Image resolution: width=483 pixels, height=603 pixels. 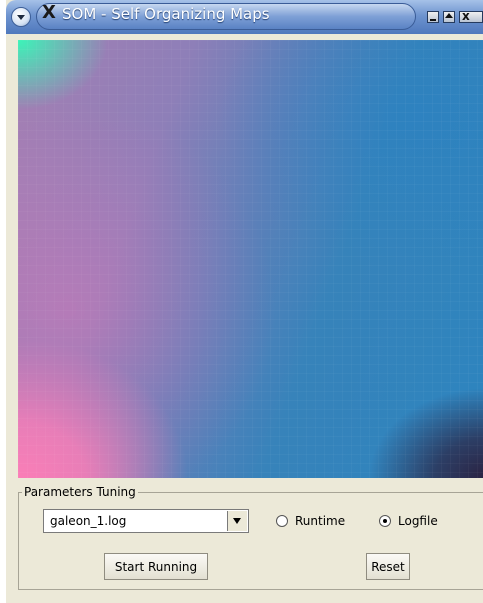 I want to click on maximize-icon, so click(x=449, y=17).